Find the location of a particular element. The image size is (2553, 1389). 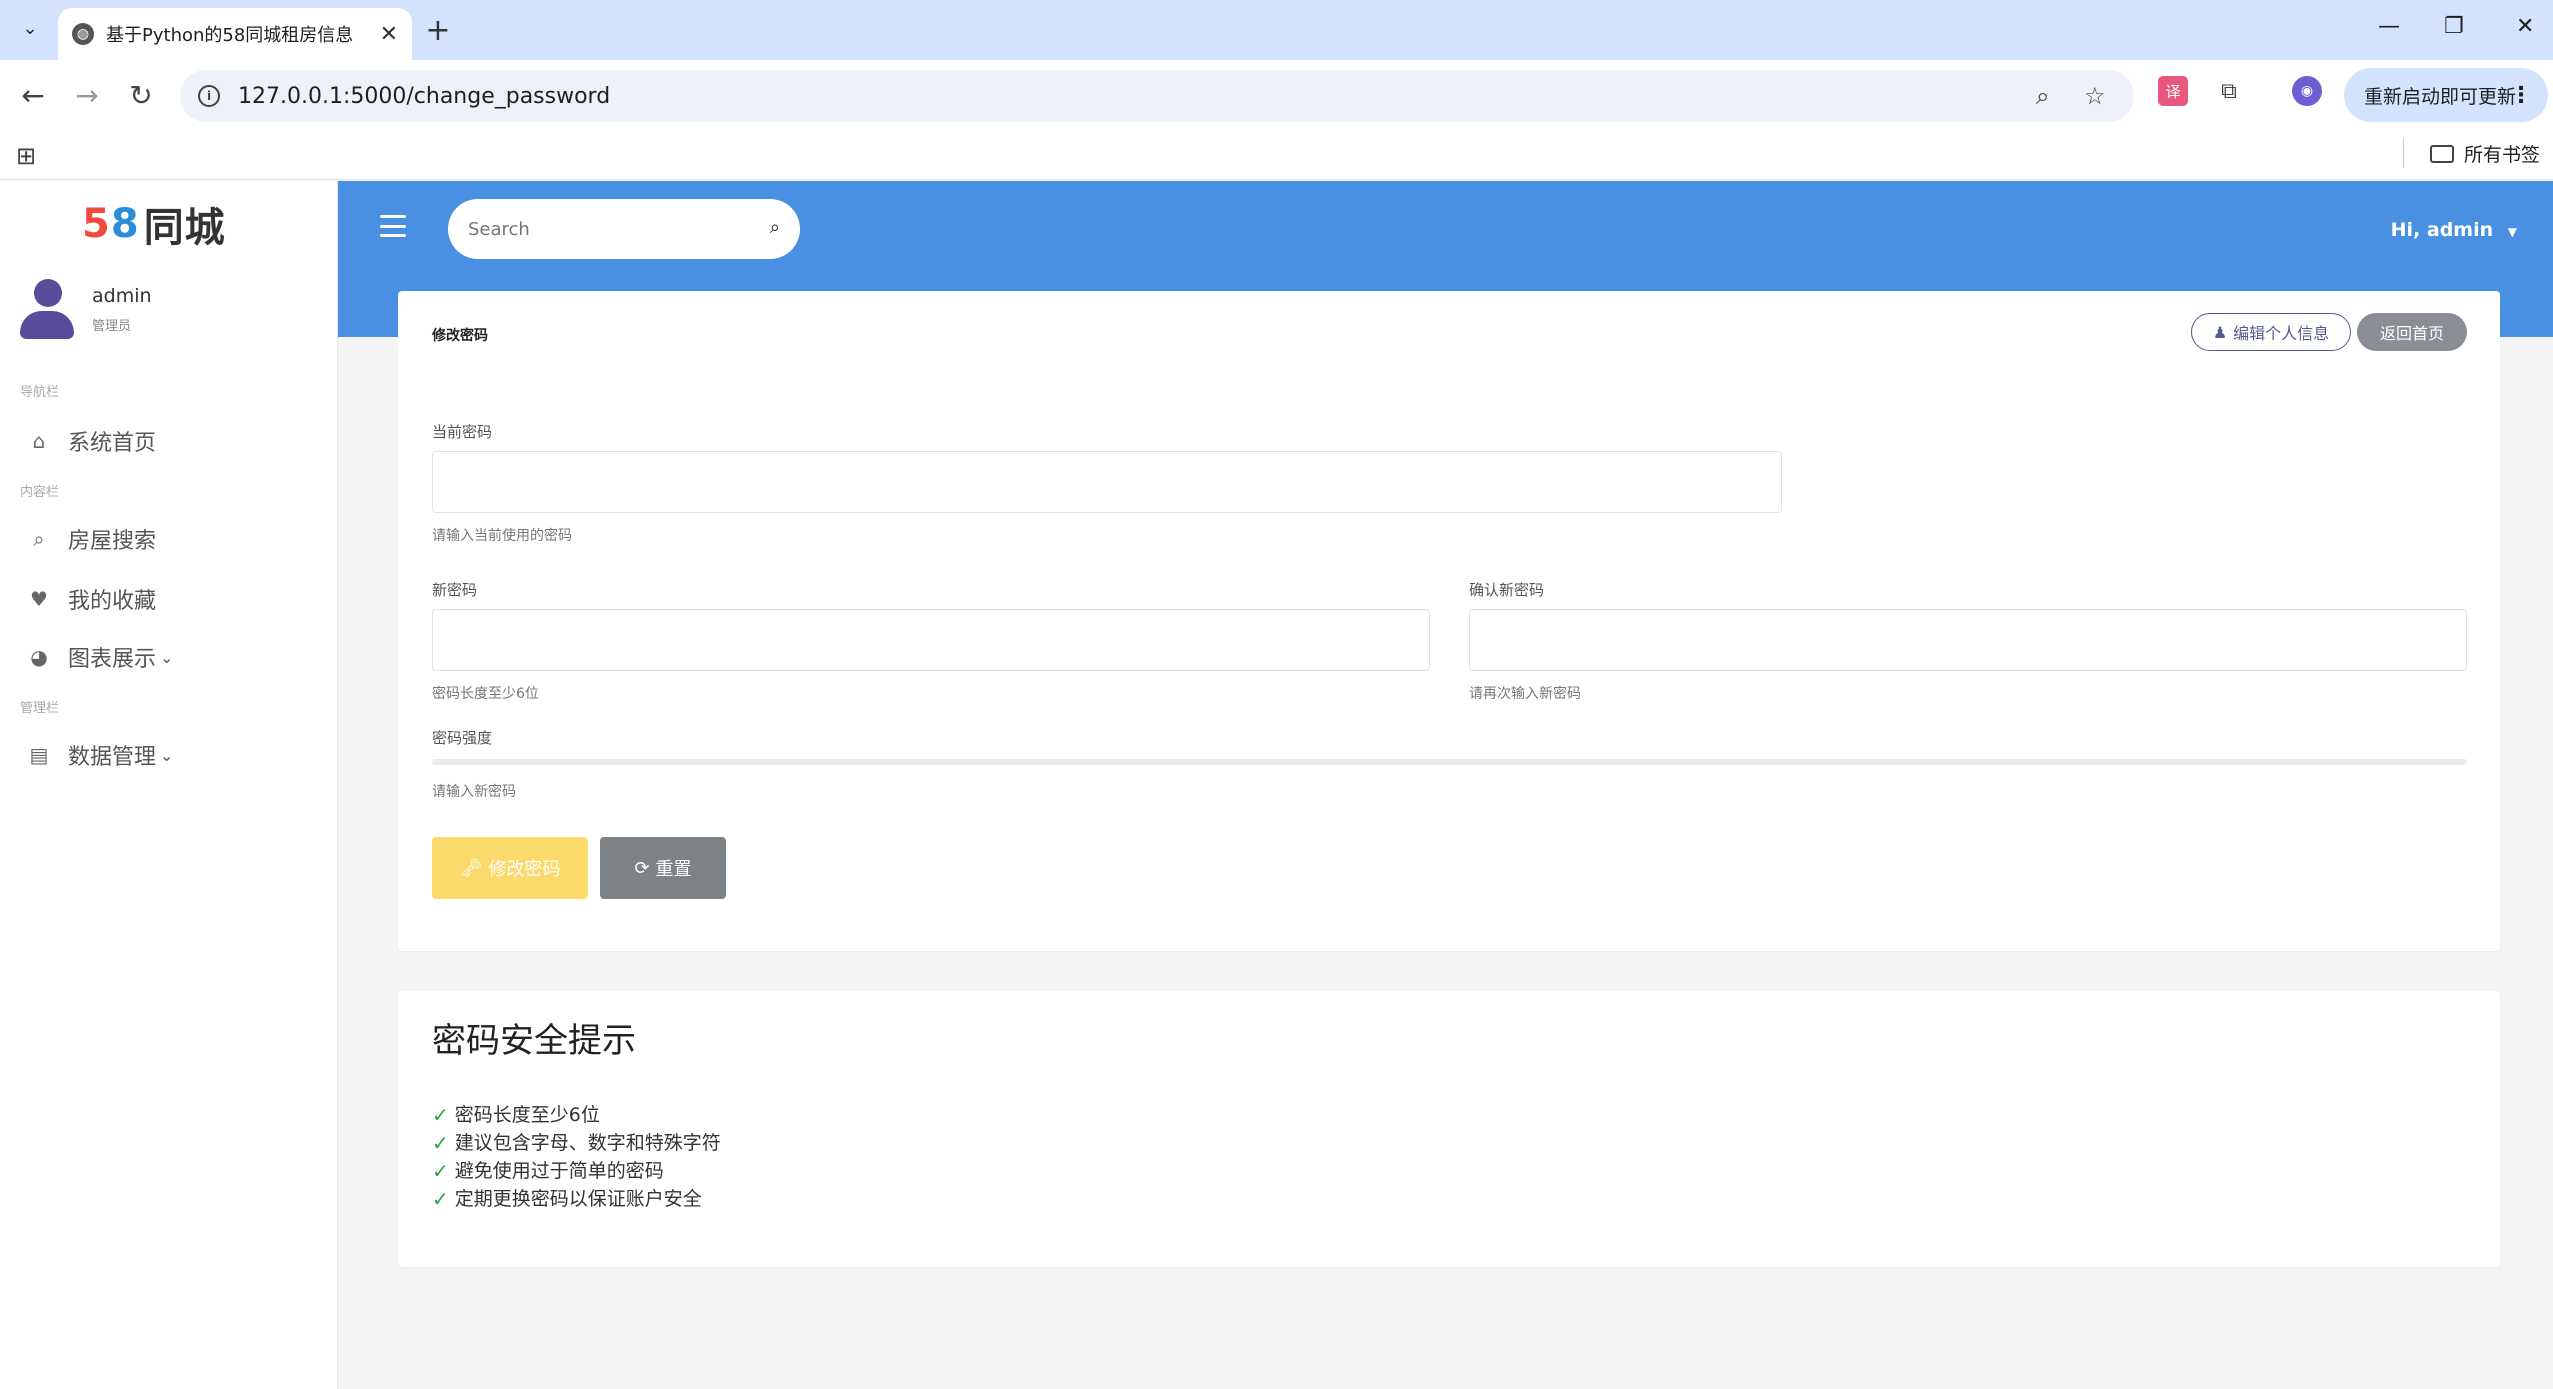

back-icon: ← is located at coordinates (33, 95).